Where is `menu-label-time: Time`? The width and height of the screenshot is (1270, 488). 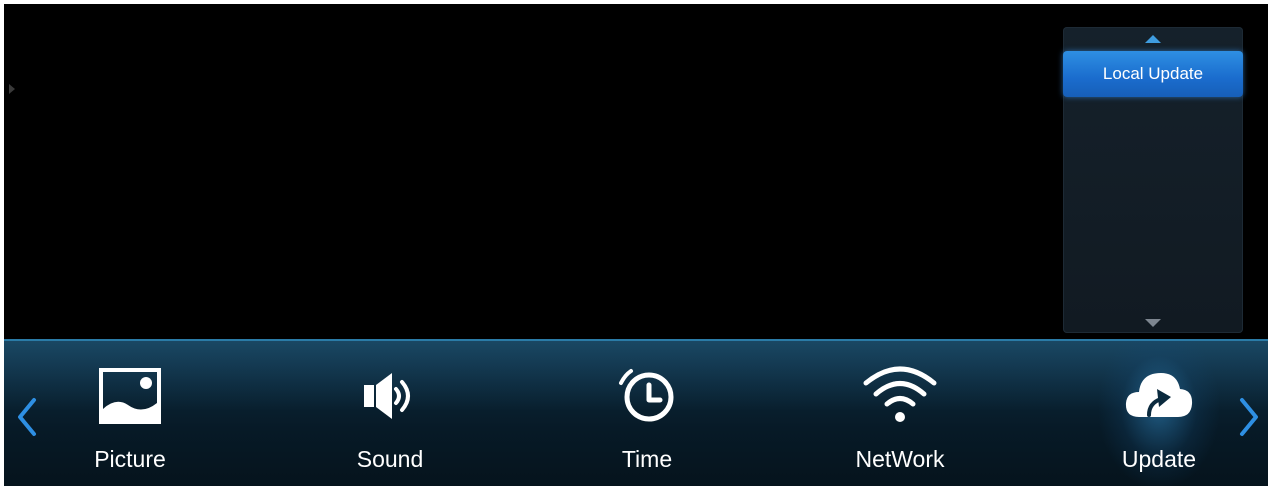
menu-label-time: Time is located at coordinates (647, 459).